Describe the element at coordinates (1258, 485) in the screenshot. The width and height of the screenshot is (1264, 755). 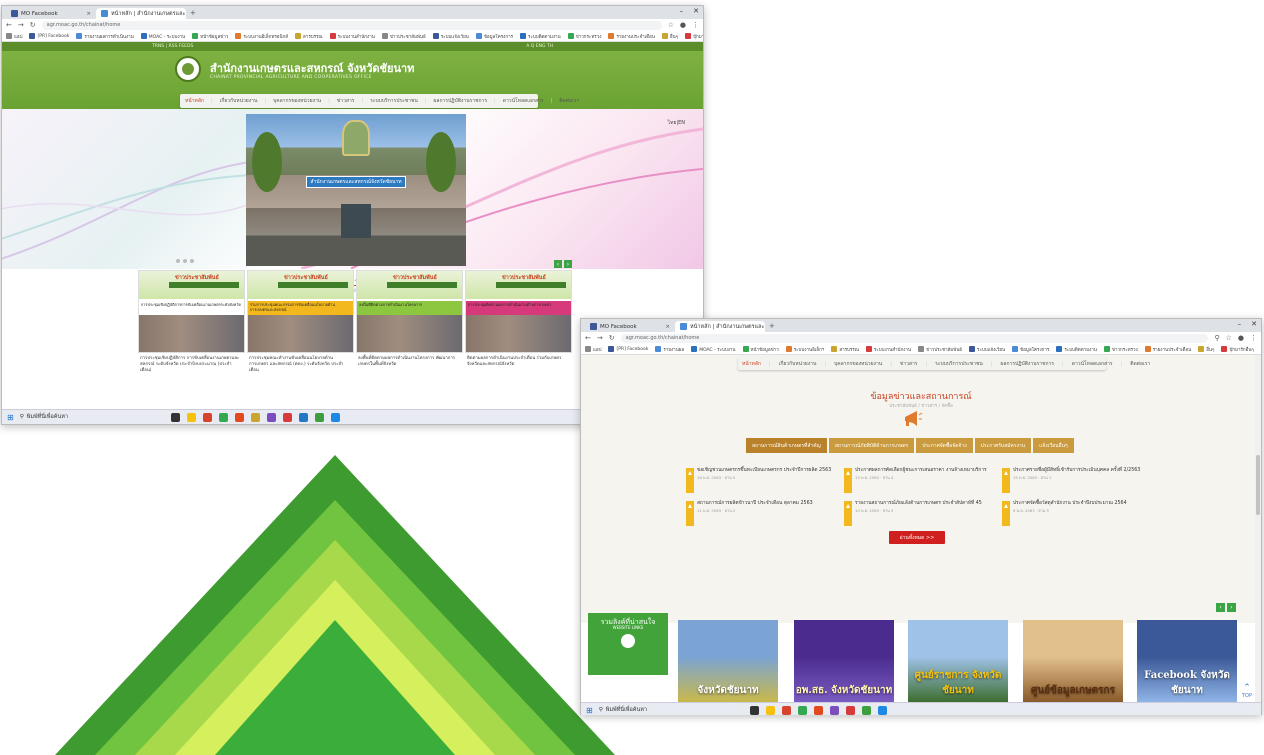
I see `scrollbar-thumb` at that location.